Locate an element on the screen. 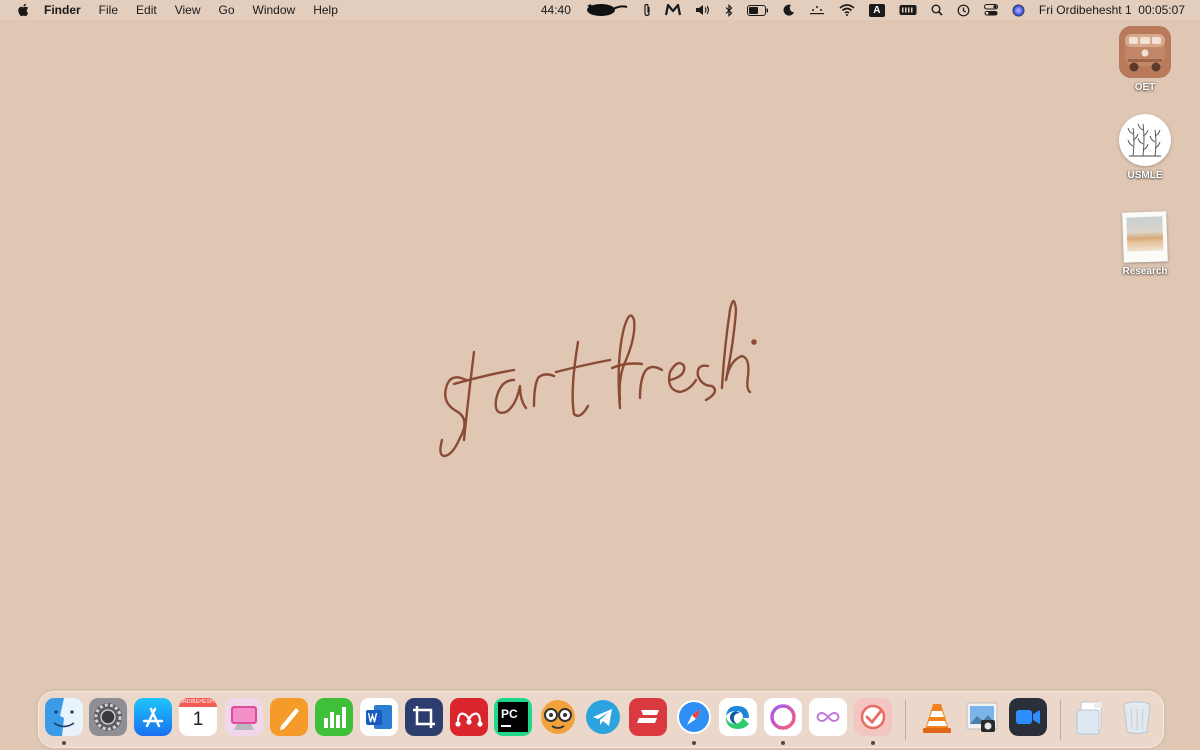  zoom-camera-icon is located at coordinates (1028, 717).